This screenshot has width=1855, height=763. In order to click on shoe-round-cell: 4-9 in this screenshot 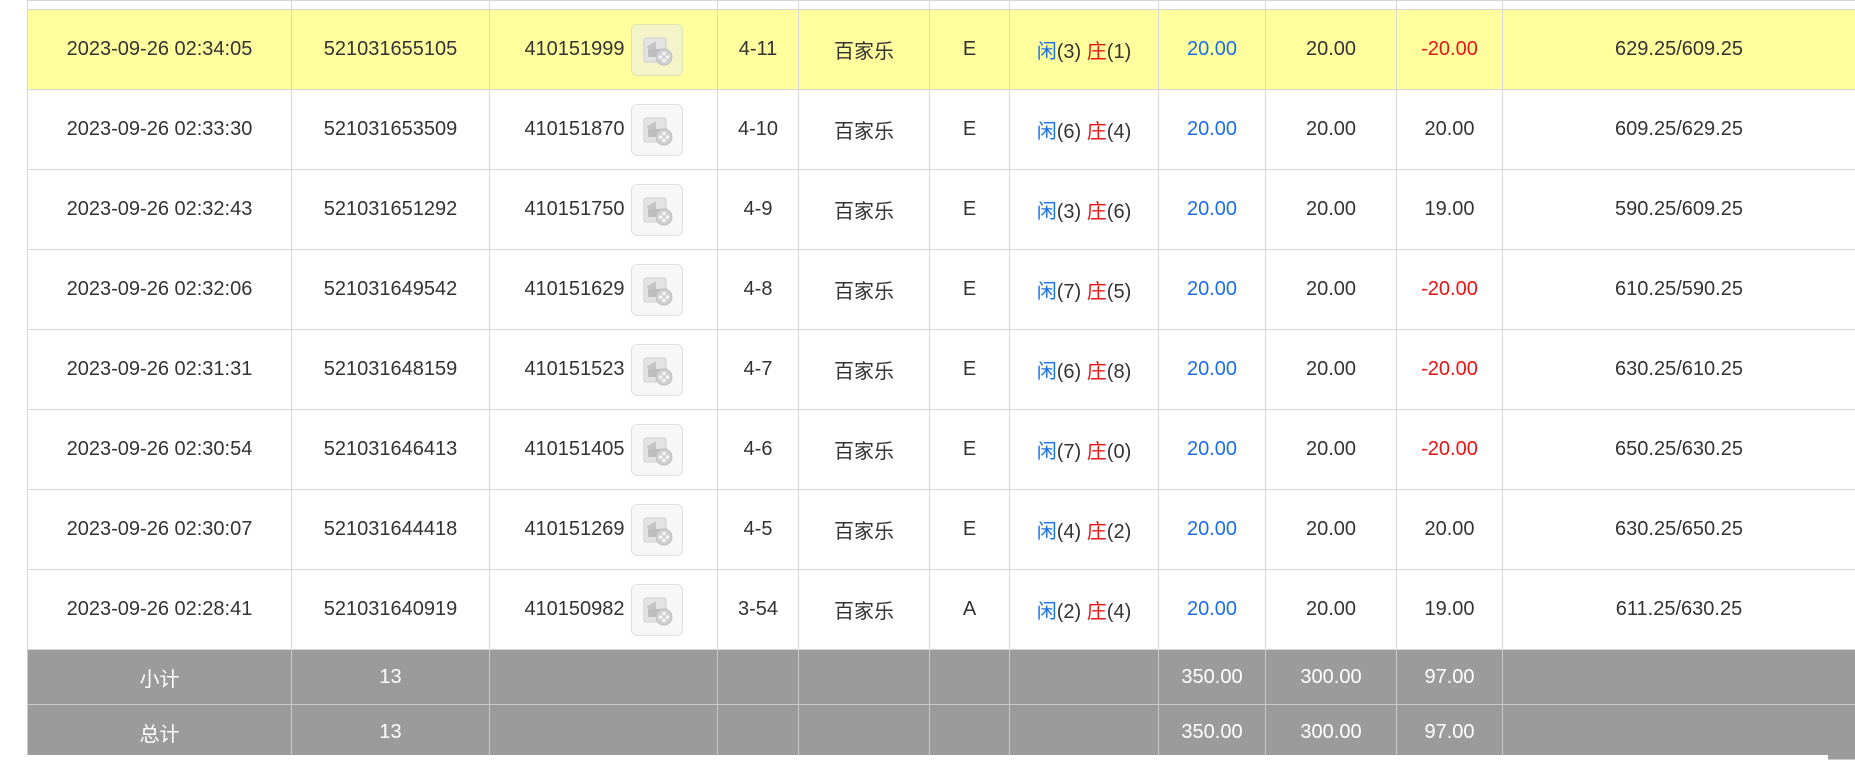, I will do `click(758, 209)`.